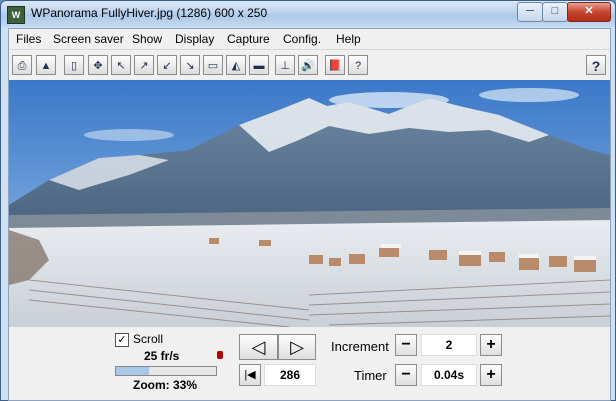 Image resolution: width=616 pixels, height=401 pixels. What do you see at coordinates (147, 39) in the screenshot?
I see `menu-show: Show` at bounding box center [147, 39].